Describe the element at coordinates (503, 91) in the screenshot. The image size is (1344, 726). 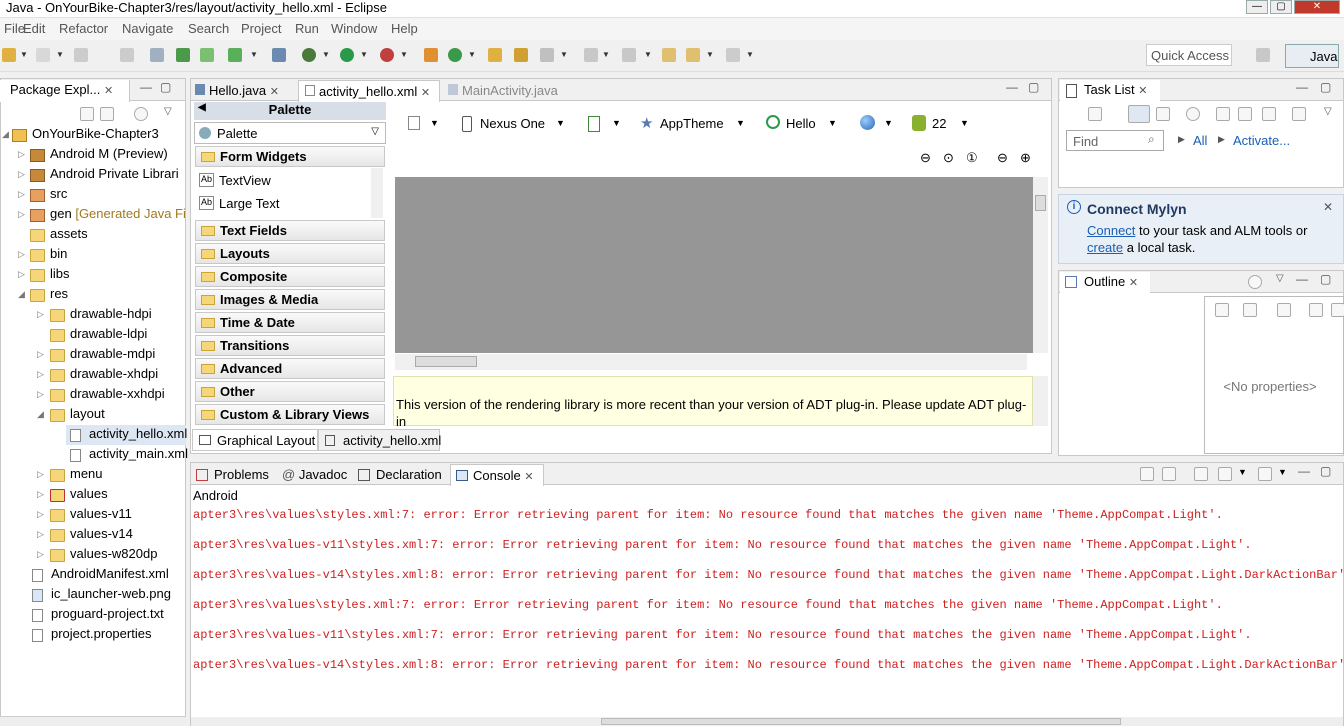
I see `tab-mainactivity-java: MainActivity.java` at that location.